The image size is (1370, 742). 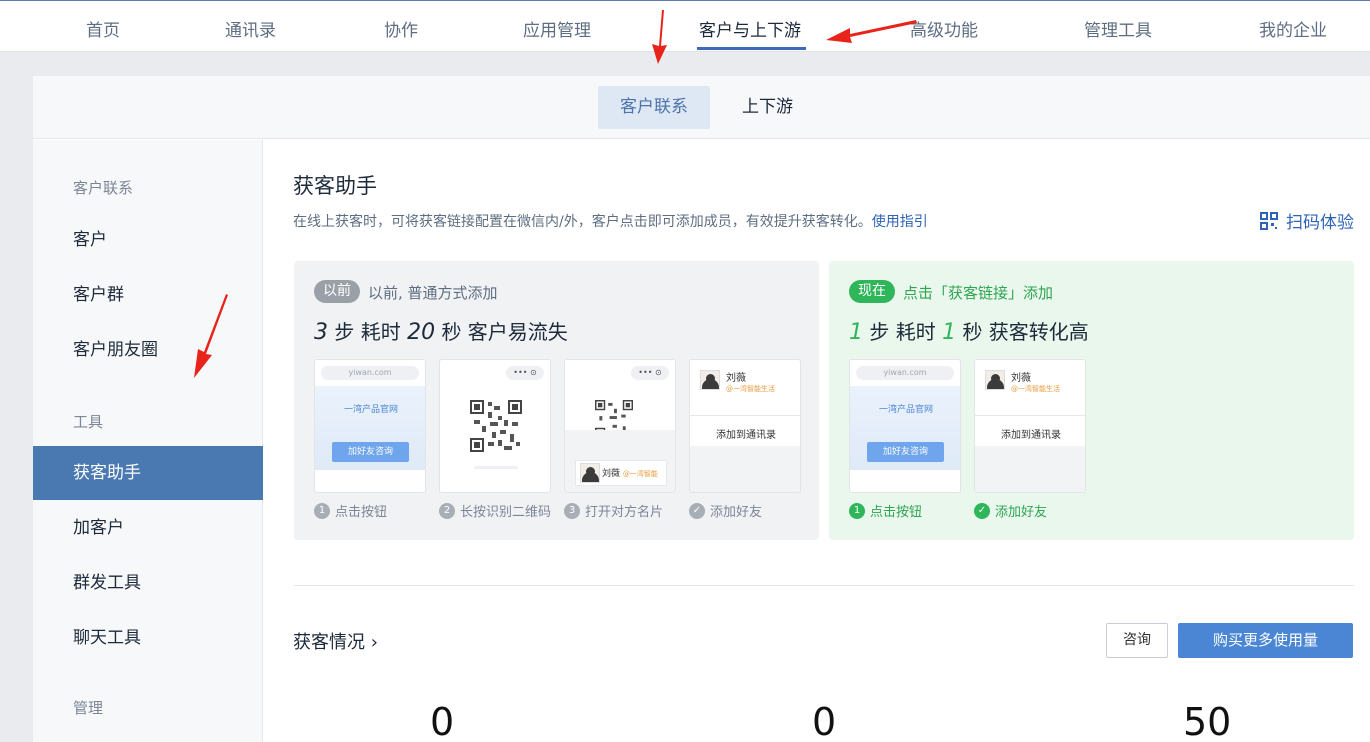 What do you see at coordinates (572, 510) in the screenshot?
I see `step-number: 3` at bounding box center [572, 510].